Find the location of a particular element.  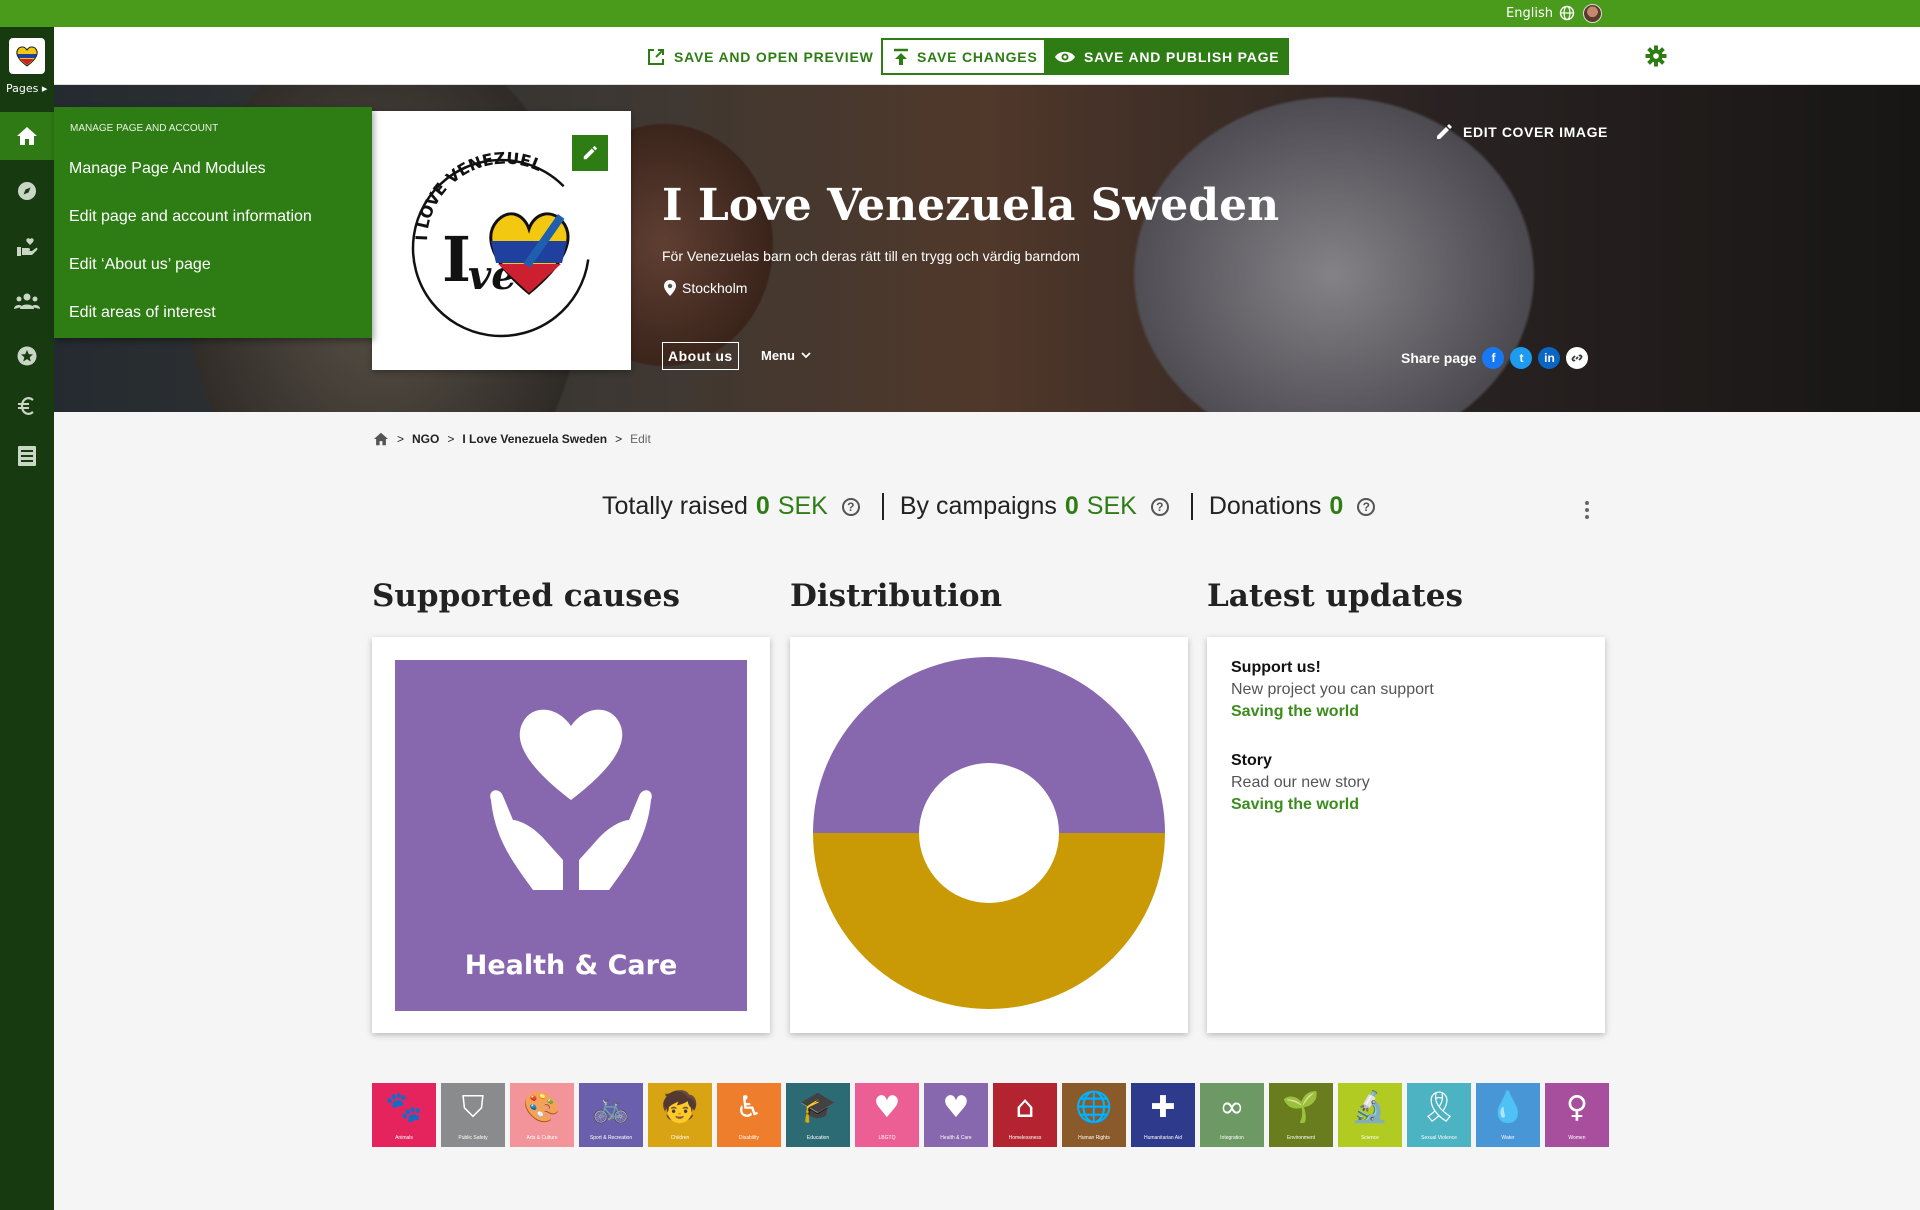

interest-tile: ♥ Health & Care is located at coordinates (956, 1115).